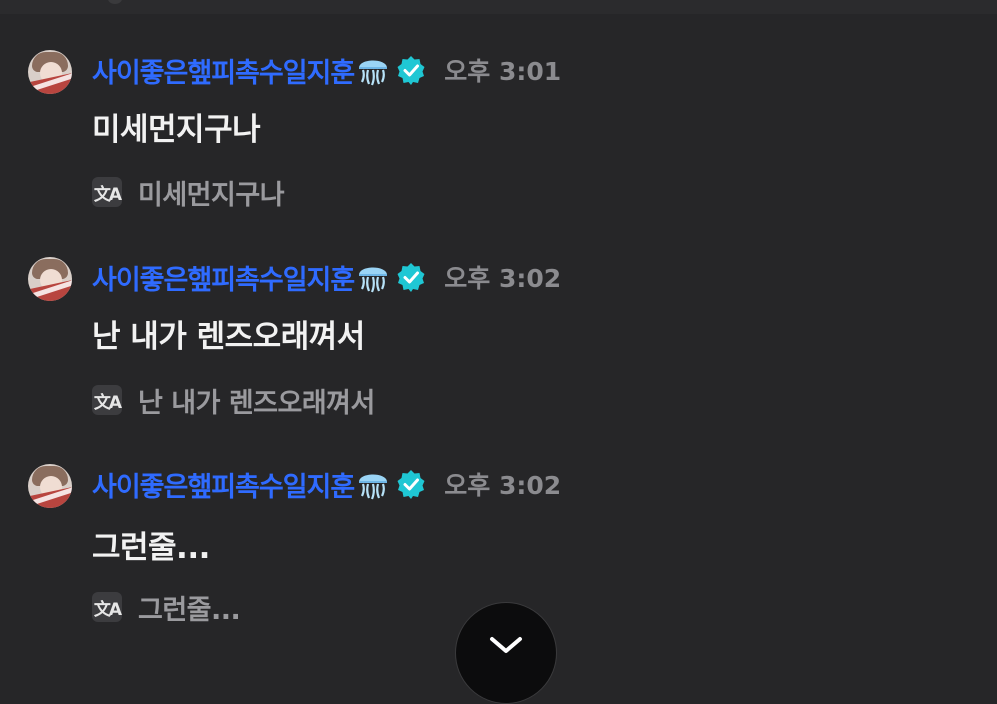 The image size is (997, 704). Describe the element at coordinates (498, 7) in the screenshot. I see `previous-message-edge` at that location.